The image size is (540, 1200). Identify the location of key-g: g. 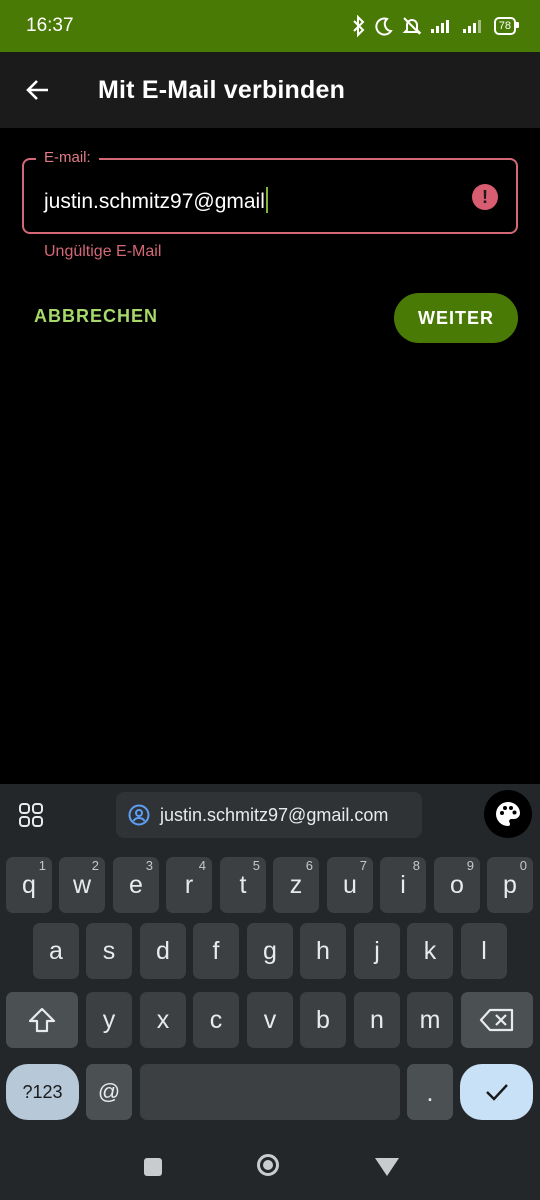
(270, 951).